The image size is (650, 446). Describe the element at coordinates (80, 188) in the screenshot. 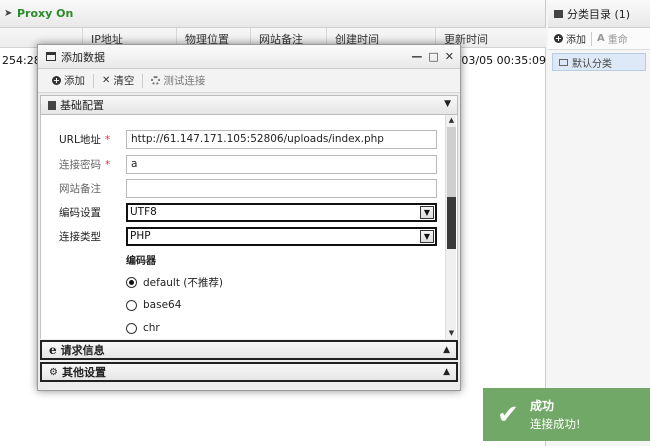

I see `note-label: 网站备注` at that location.